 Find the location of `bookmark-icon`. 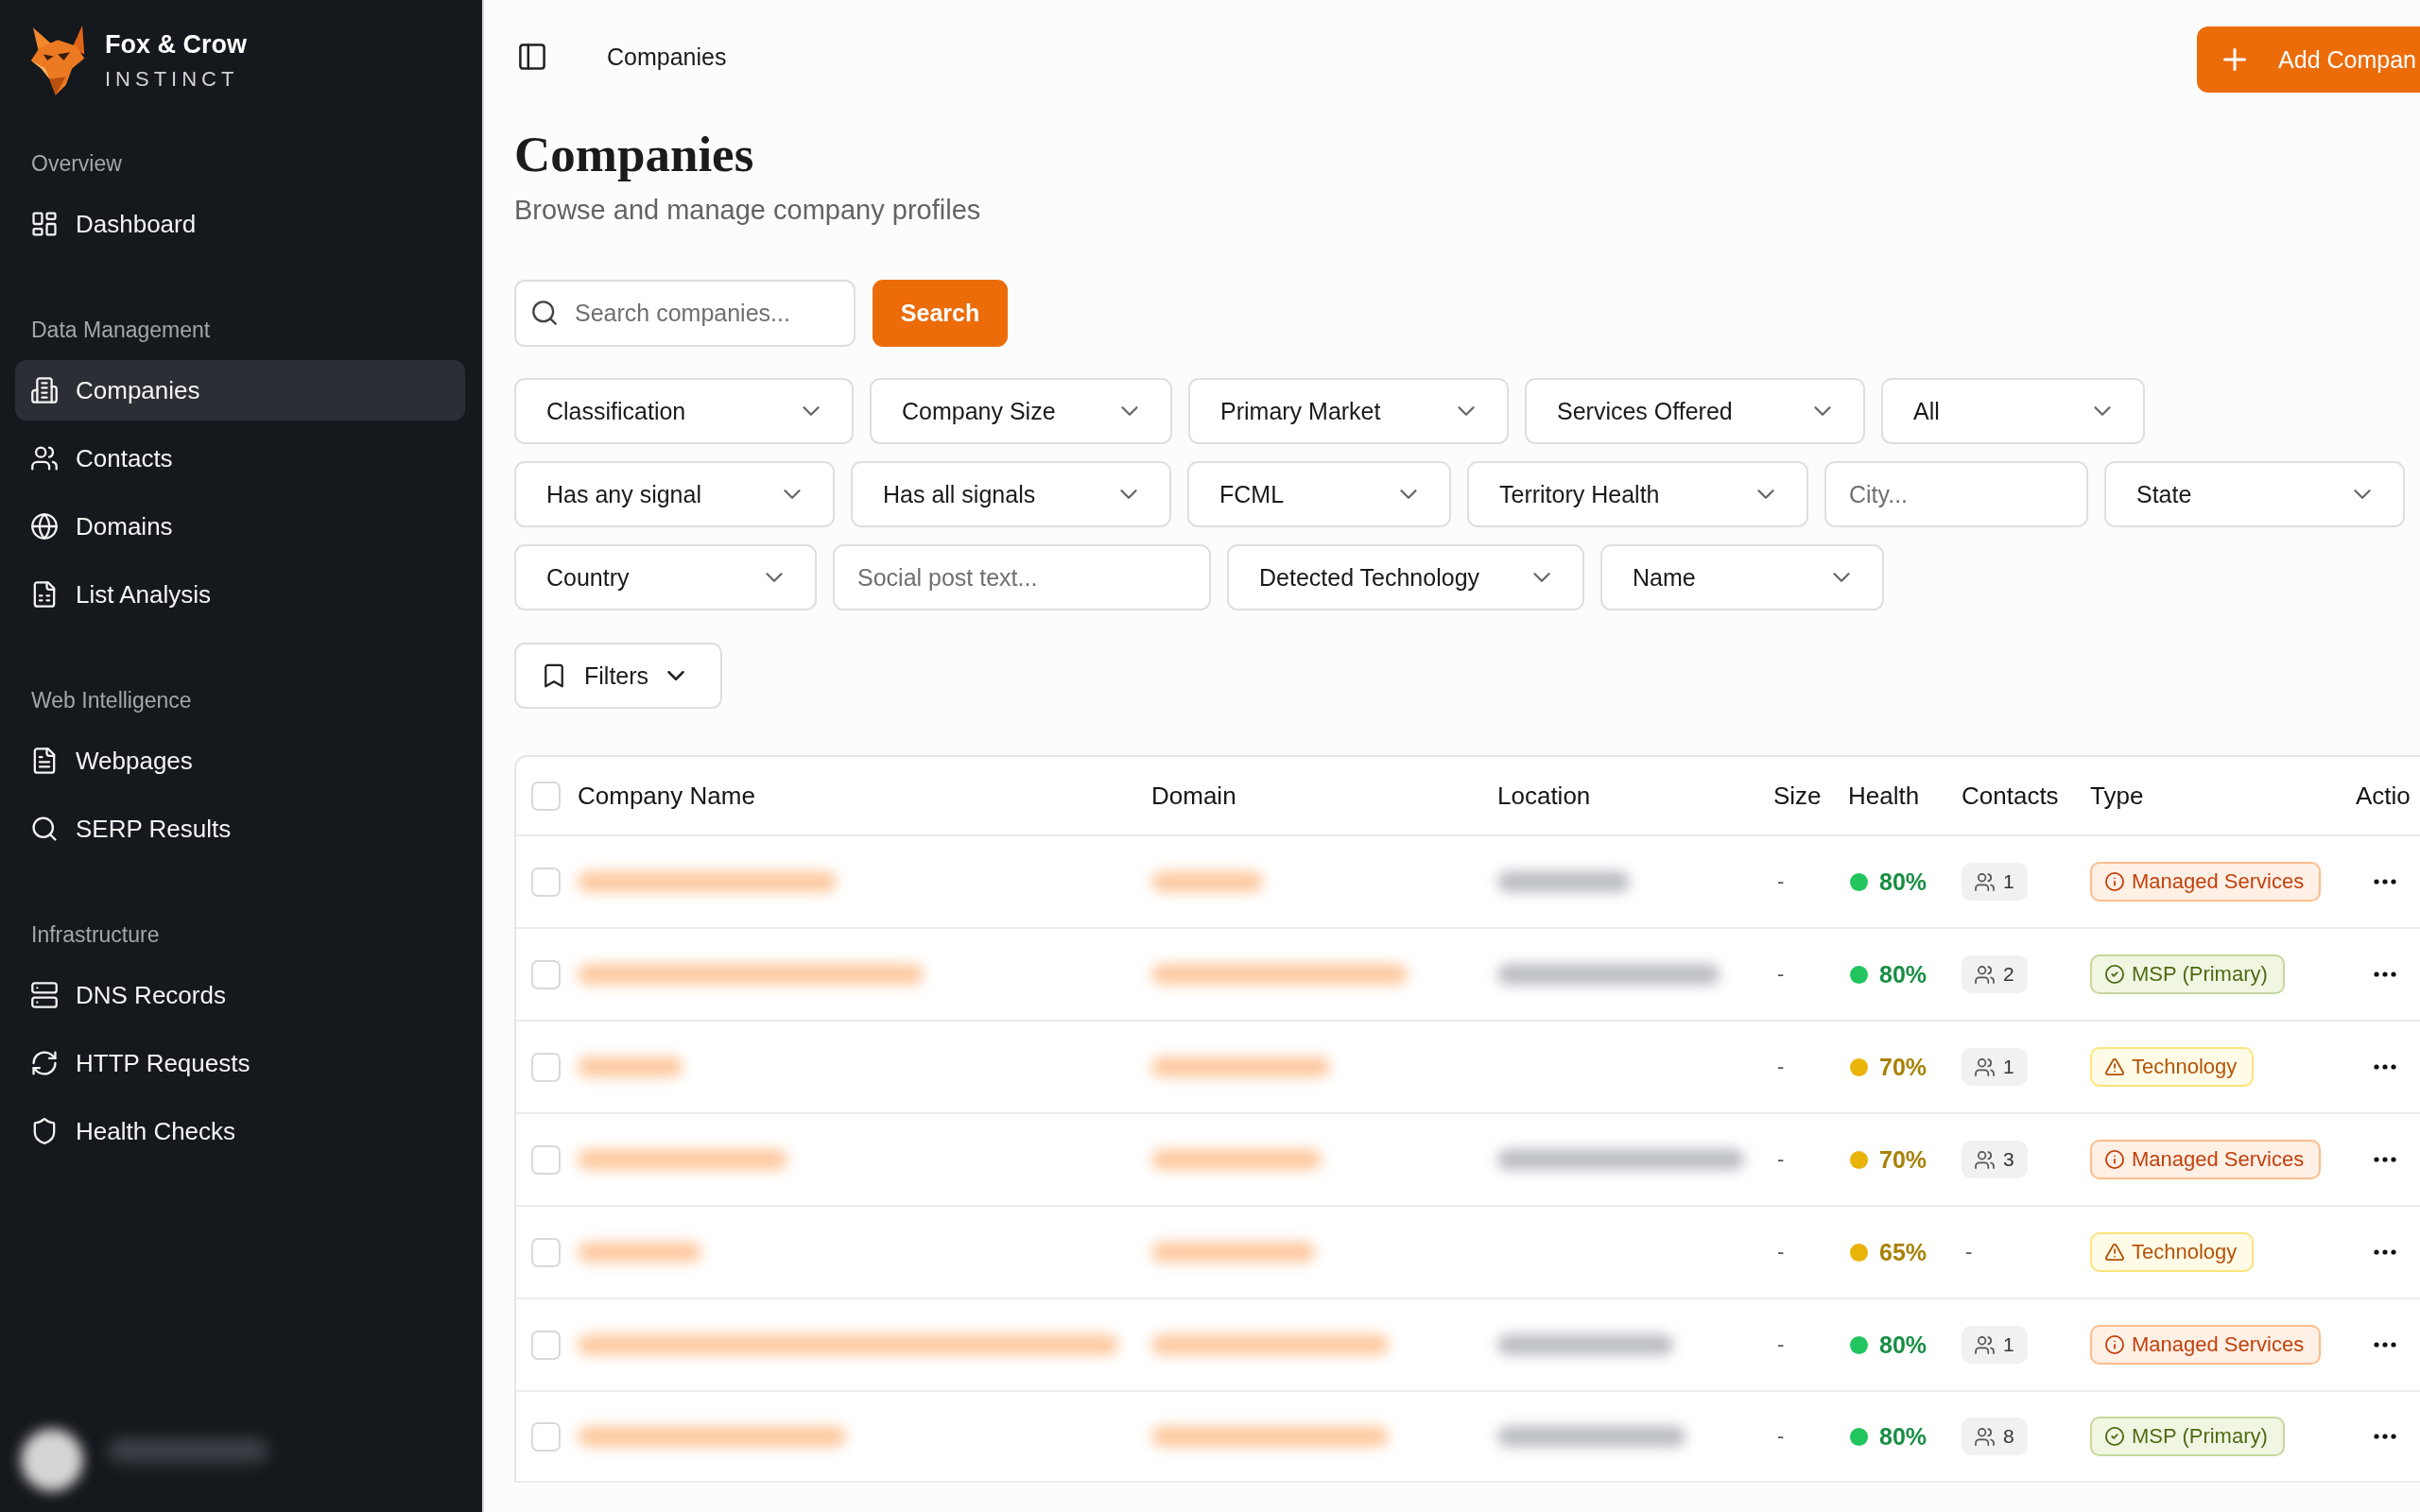

bookmark-icon is located at coordinates (553, 675).